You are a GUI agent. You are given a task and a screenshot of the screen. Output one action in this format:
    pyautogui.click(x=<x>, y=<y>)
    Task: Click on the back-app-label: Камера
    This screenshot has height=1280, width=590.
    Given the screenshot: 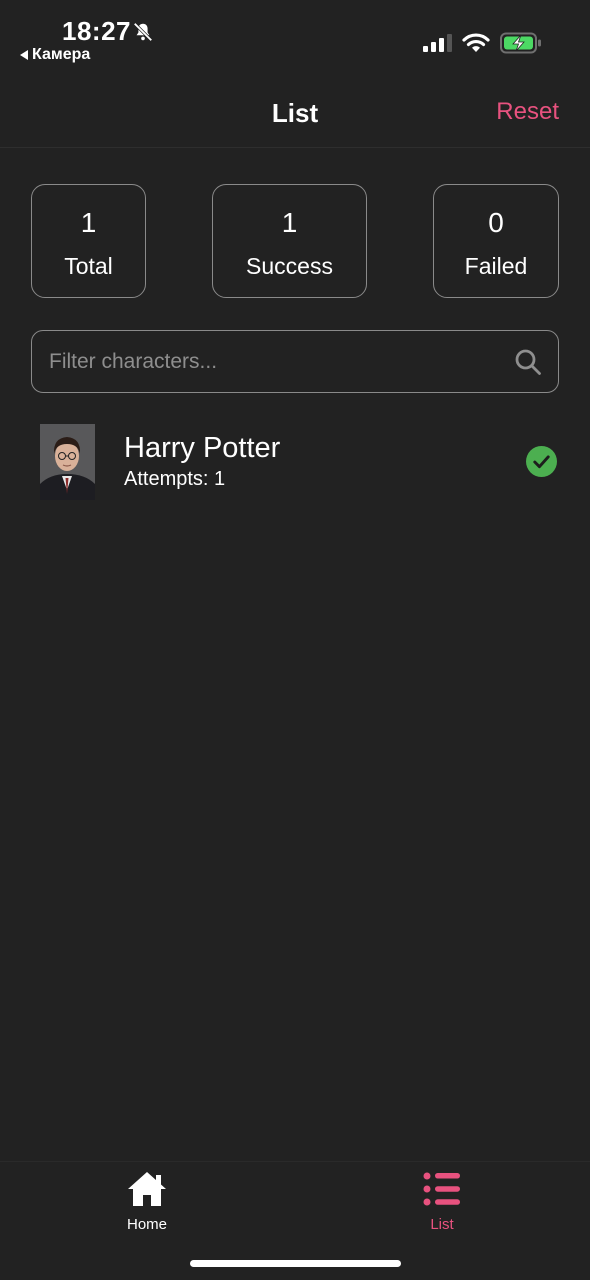 What is the action you would take?
    pyautogui.click(x=61, y=54)
    